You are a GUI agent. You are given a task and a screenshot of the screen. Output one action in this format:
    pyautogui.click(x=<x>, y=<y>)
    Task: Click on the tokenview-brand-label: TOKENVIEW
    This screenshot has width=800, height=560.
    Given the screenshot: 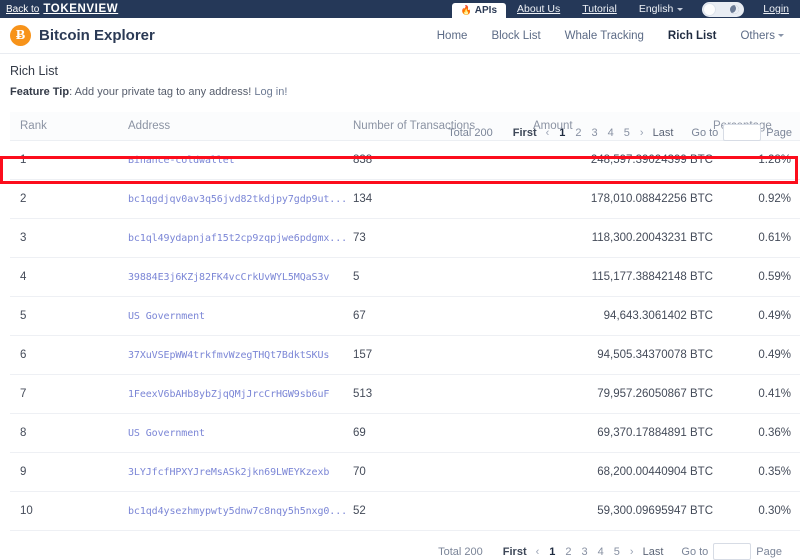 What is the action you would take?
    pyautogui.click(x=81, y=9)
    